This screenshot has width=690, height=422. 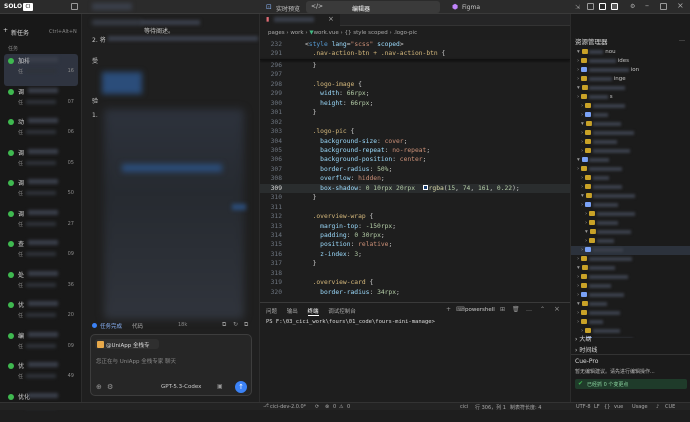 What do you see at coordinates (415, 244) in the screenshot?
I see `code-line: 315 position: relative;` at bounding box center [415, 244].